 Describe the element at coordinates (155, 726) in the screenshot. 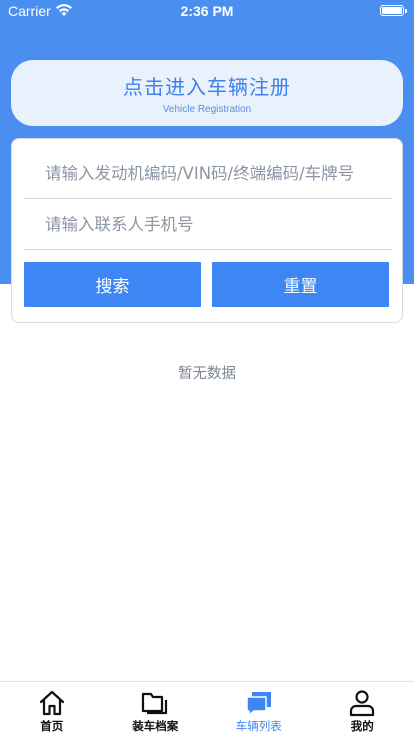

I see `tab-install-archive-label: 装车档案` at that location.